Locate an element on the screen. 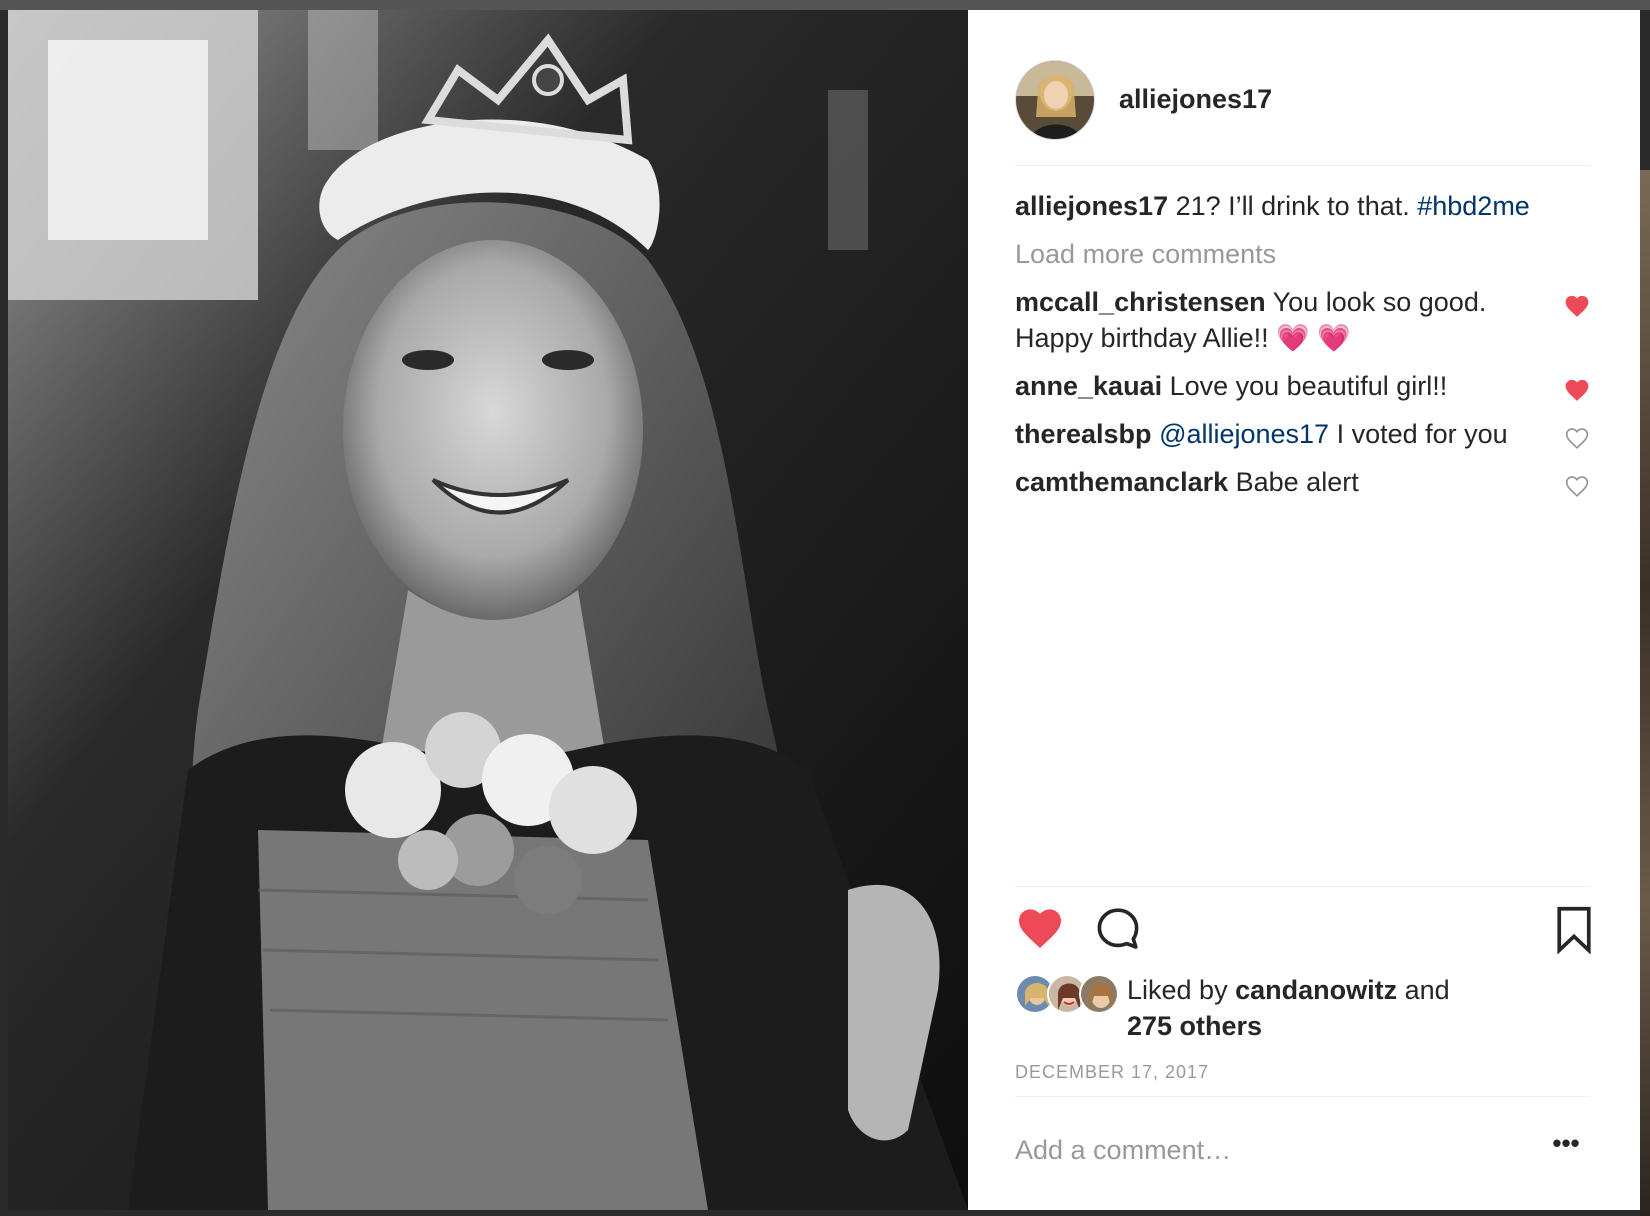 The width and height of the screenshot is (1650, 1216). comment-item: anne_kauai Love you beautiful girl!! is located at coordinates (1302, 386).